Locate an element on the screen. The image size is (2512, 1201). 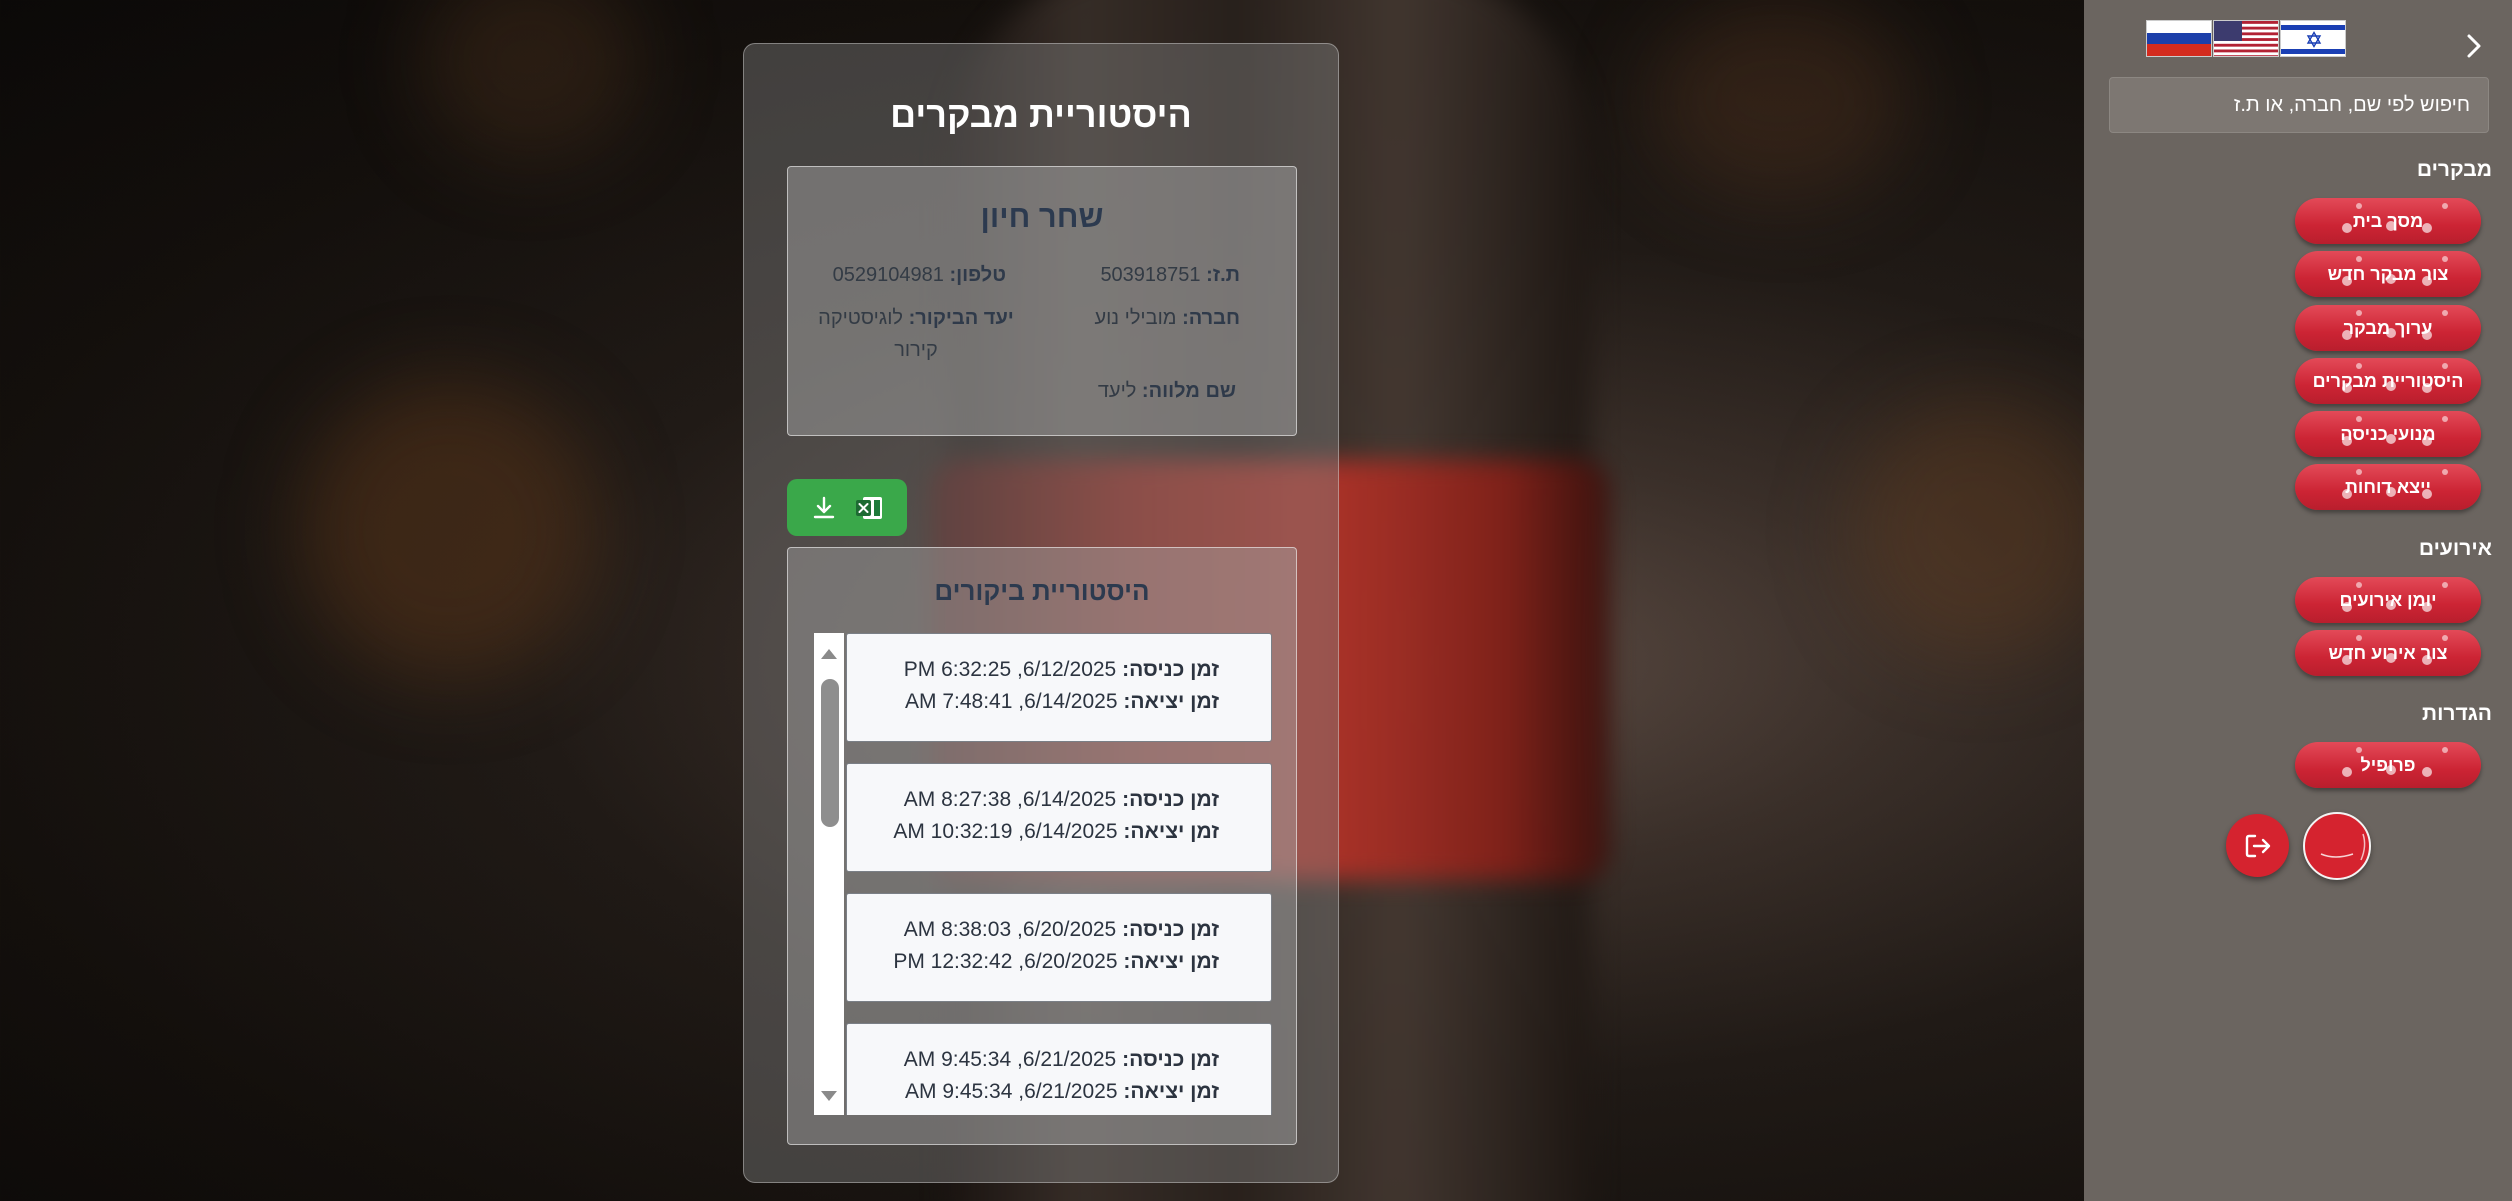
avatar is located at coordinates (2337, 846).